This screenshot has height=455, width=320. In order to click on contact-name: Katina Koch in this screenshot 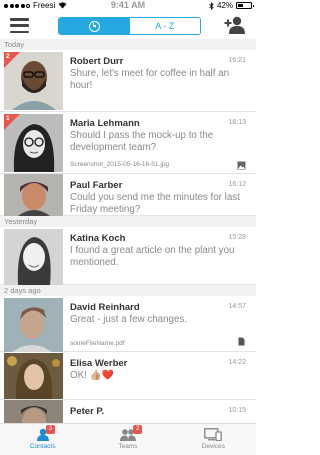, I will do `click(98, 238)`.